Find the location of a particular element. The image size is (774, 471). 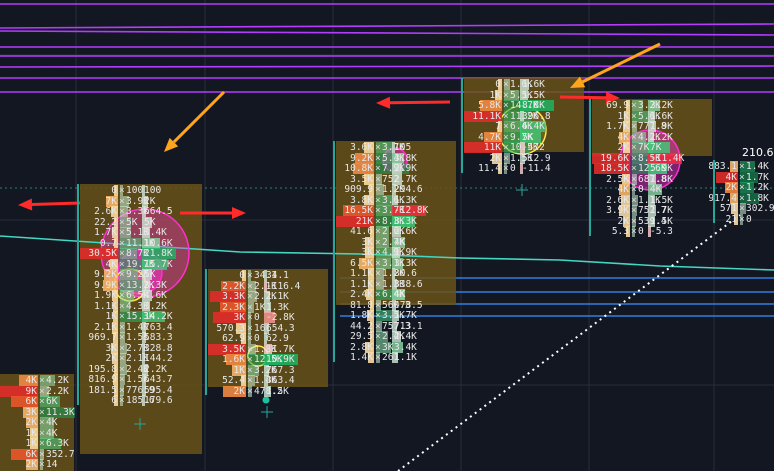

bid-volume: 11.4 is located at coordinates (489, 168).